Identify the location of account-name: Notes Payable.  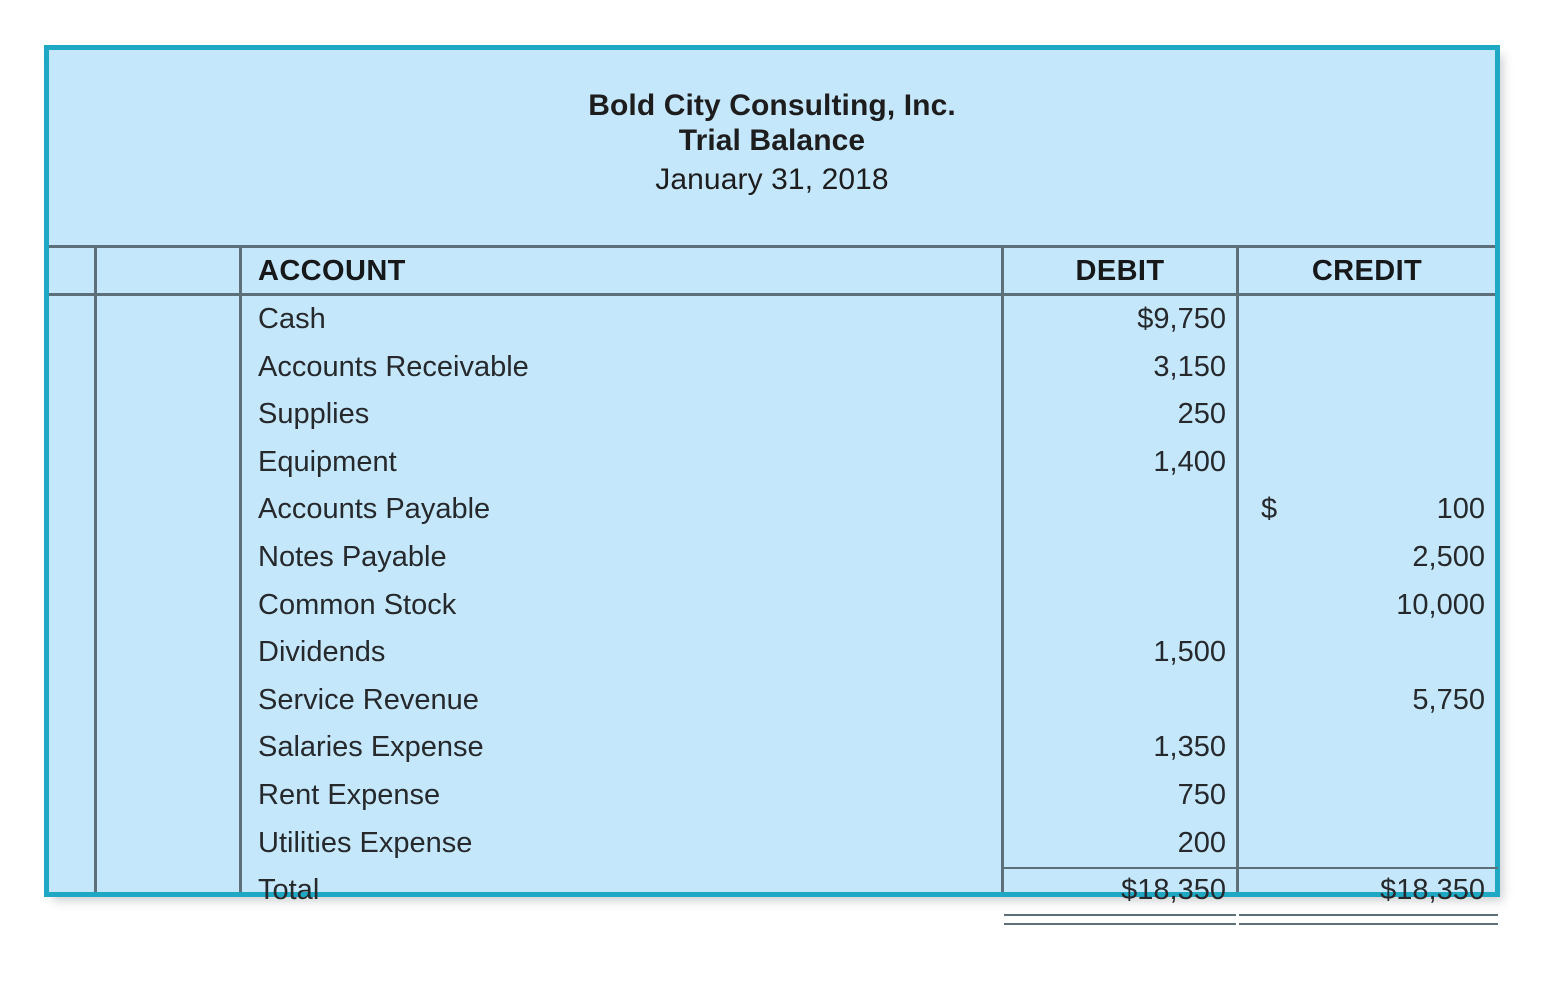
(352, 556).